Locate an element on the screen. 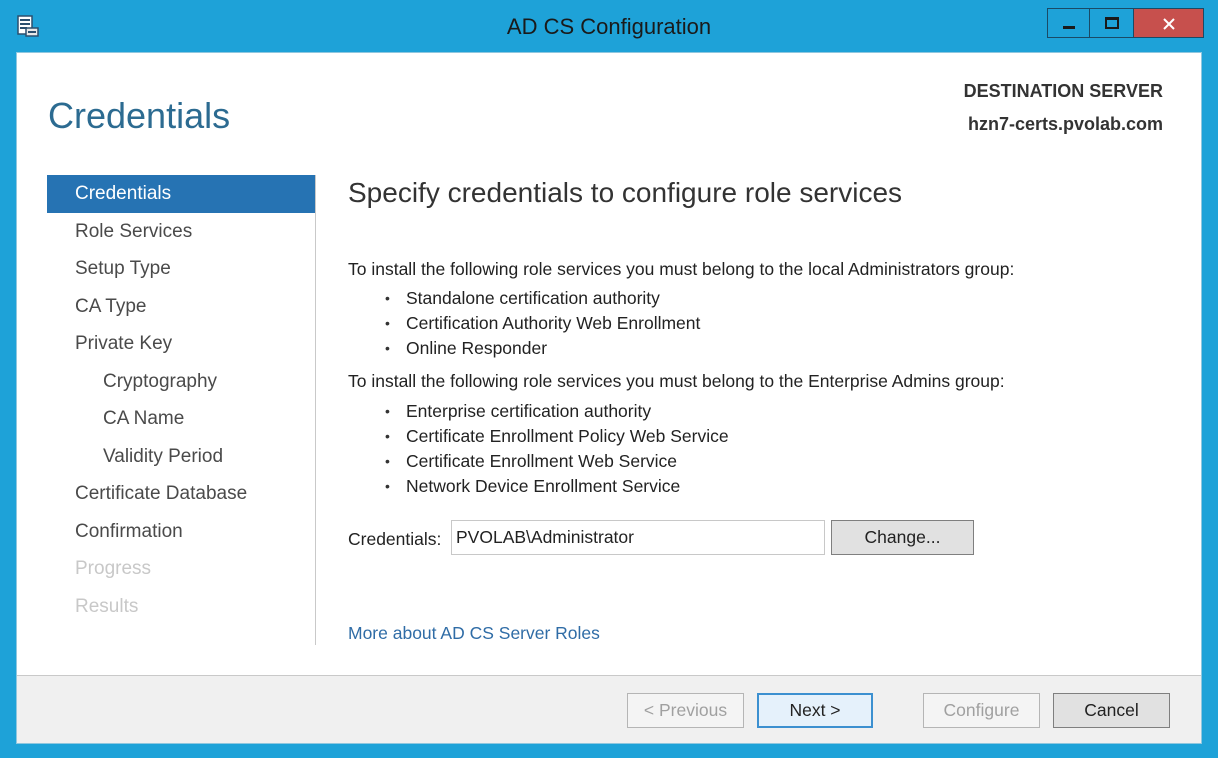 This screenshot has height=758, width=1218. minimize-button is located at coordinates (1068, 23).